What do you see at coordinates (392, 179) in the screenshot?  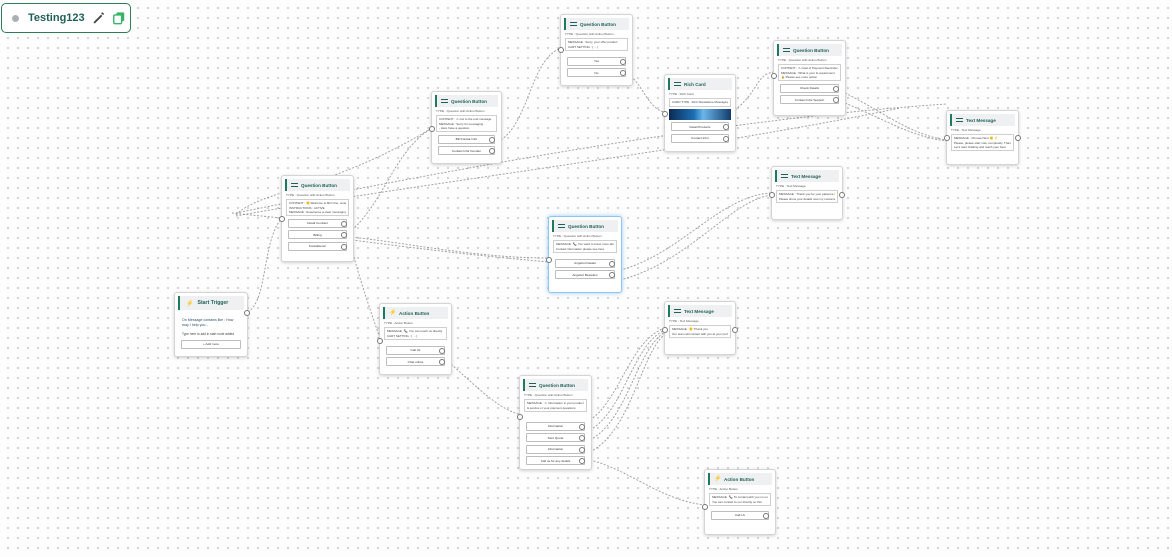 I see `edge-qbmain-qbtop1` at bounding box center [392, 179].